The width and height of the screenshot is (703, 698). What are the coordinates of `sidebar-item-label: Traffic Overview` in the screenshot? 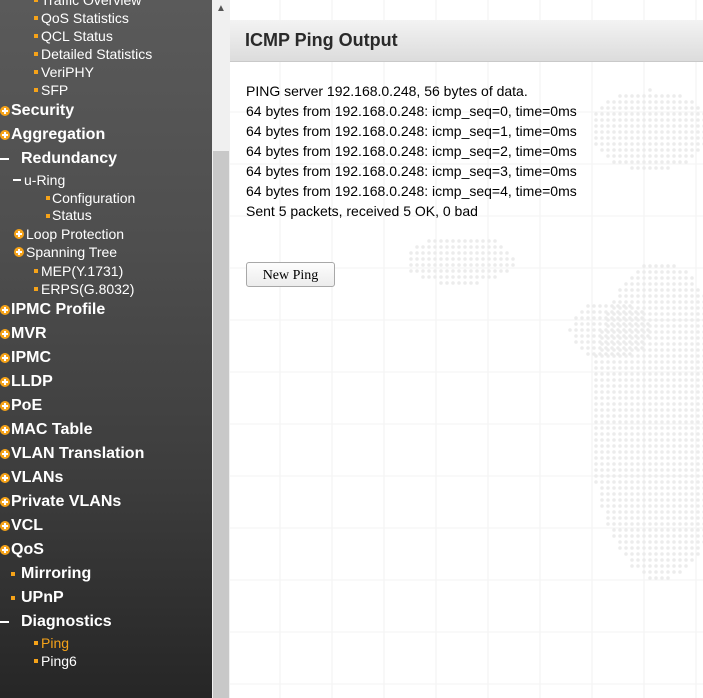 It's located at (91, 4).